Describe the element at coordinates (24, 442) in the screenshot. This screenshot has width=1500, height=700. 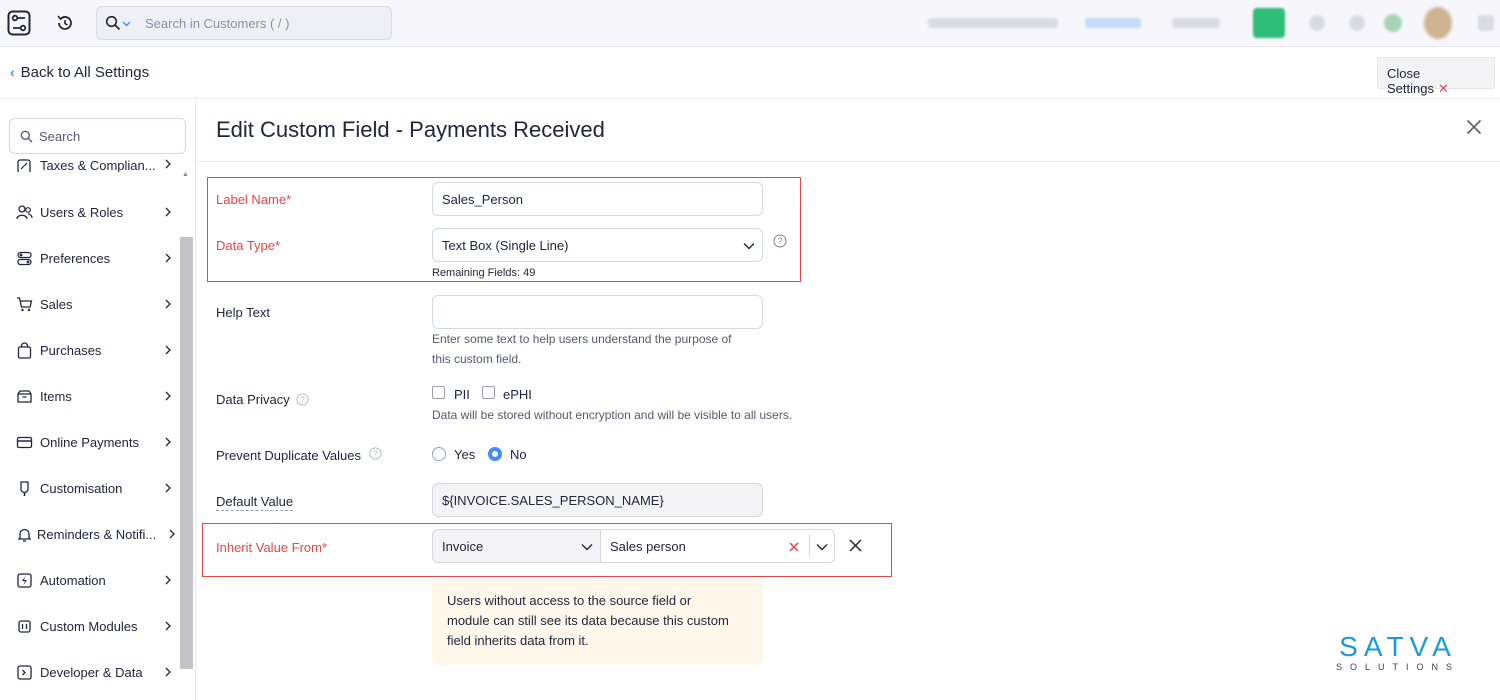
I see `card-icon` at that location.